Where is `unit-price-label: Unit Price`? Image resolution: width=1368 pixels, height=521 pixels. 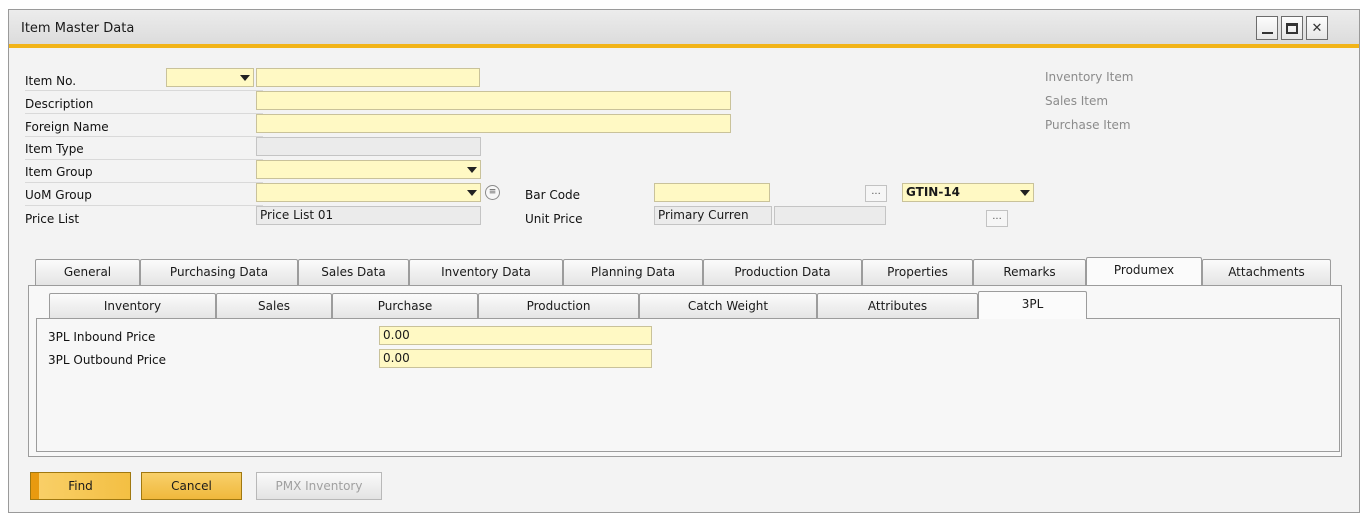
unit-price-label: Unit Price is located at coordinates (554, 219).